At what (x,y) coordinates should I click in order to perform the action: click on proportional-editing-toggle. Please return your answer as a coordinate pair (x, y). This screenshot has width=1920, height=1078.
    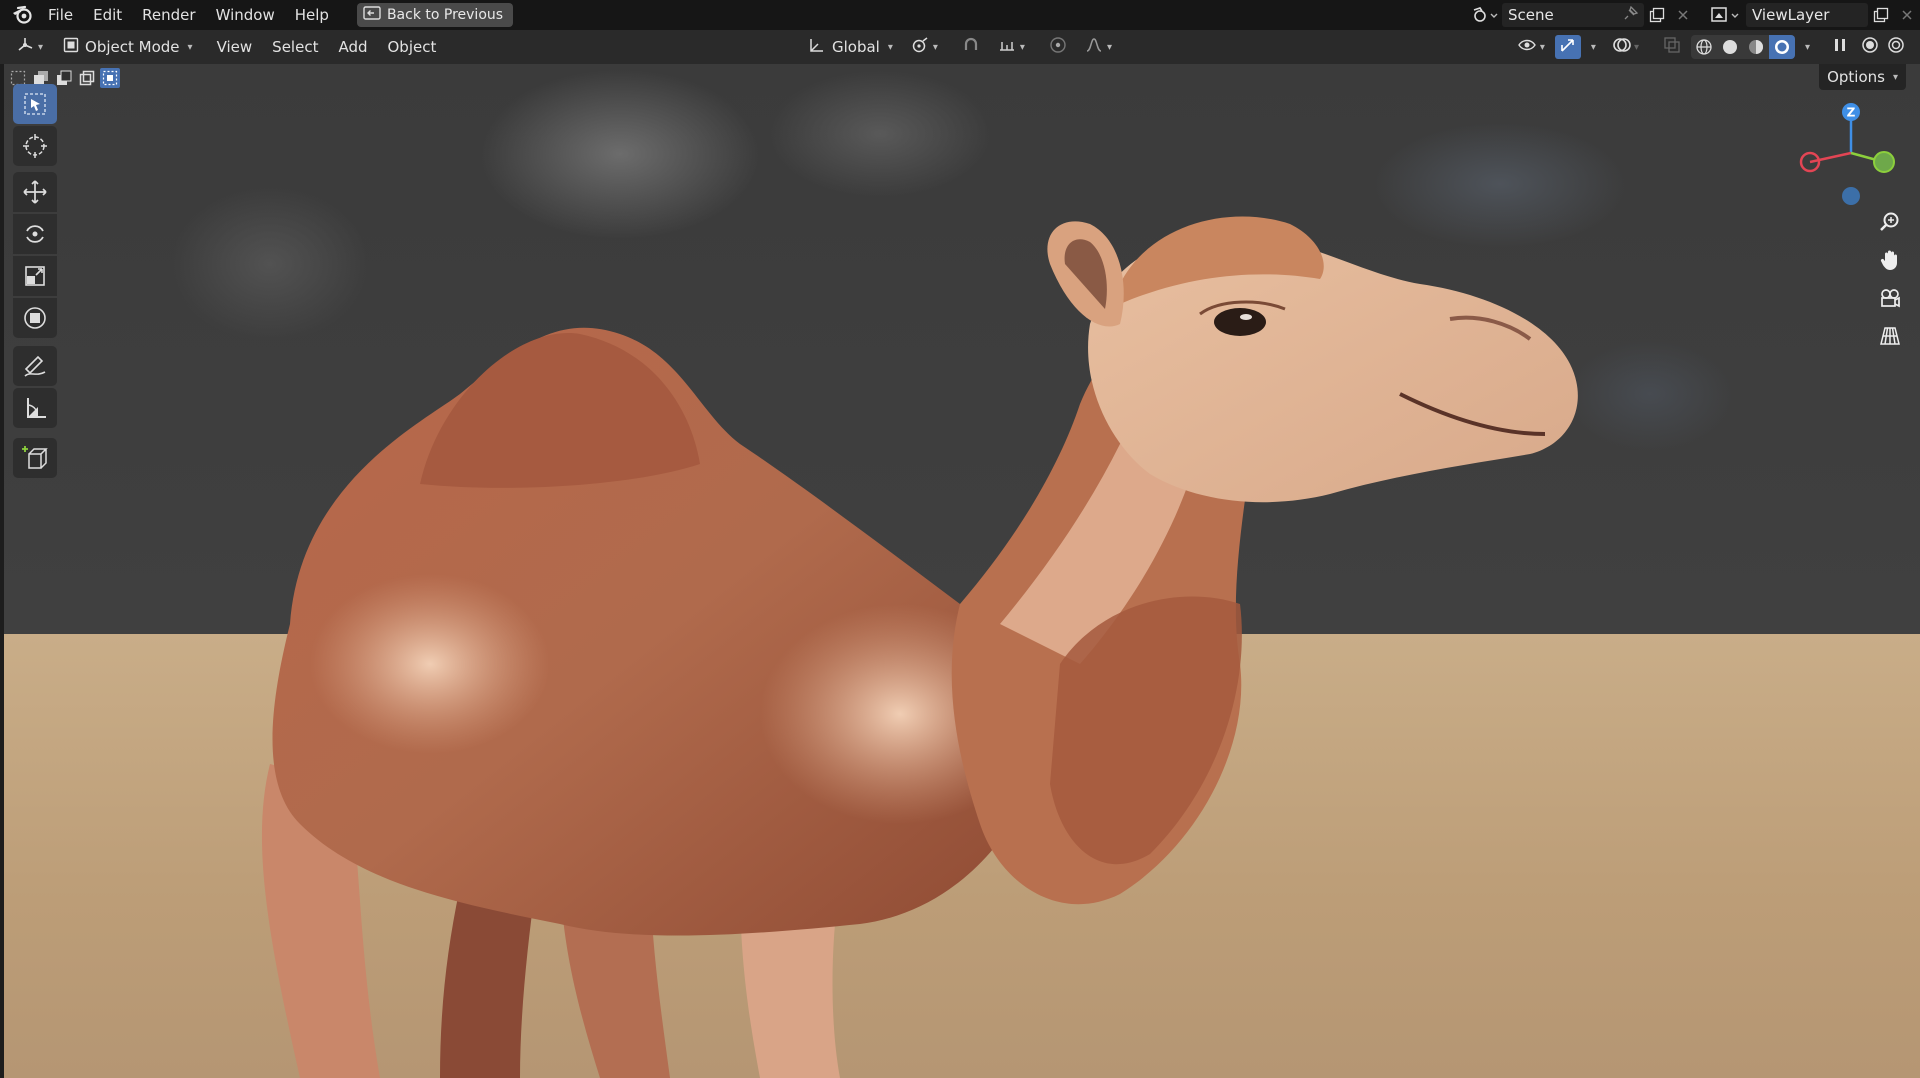
    Looking at the image, I should click on (1058, 47).